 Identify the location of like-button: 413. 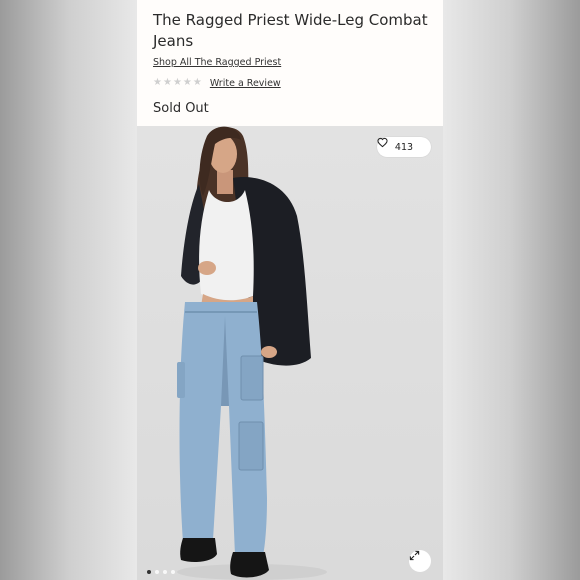
(404, 147).